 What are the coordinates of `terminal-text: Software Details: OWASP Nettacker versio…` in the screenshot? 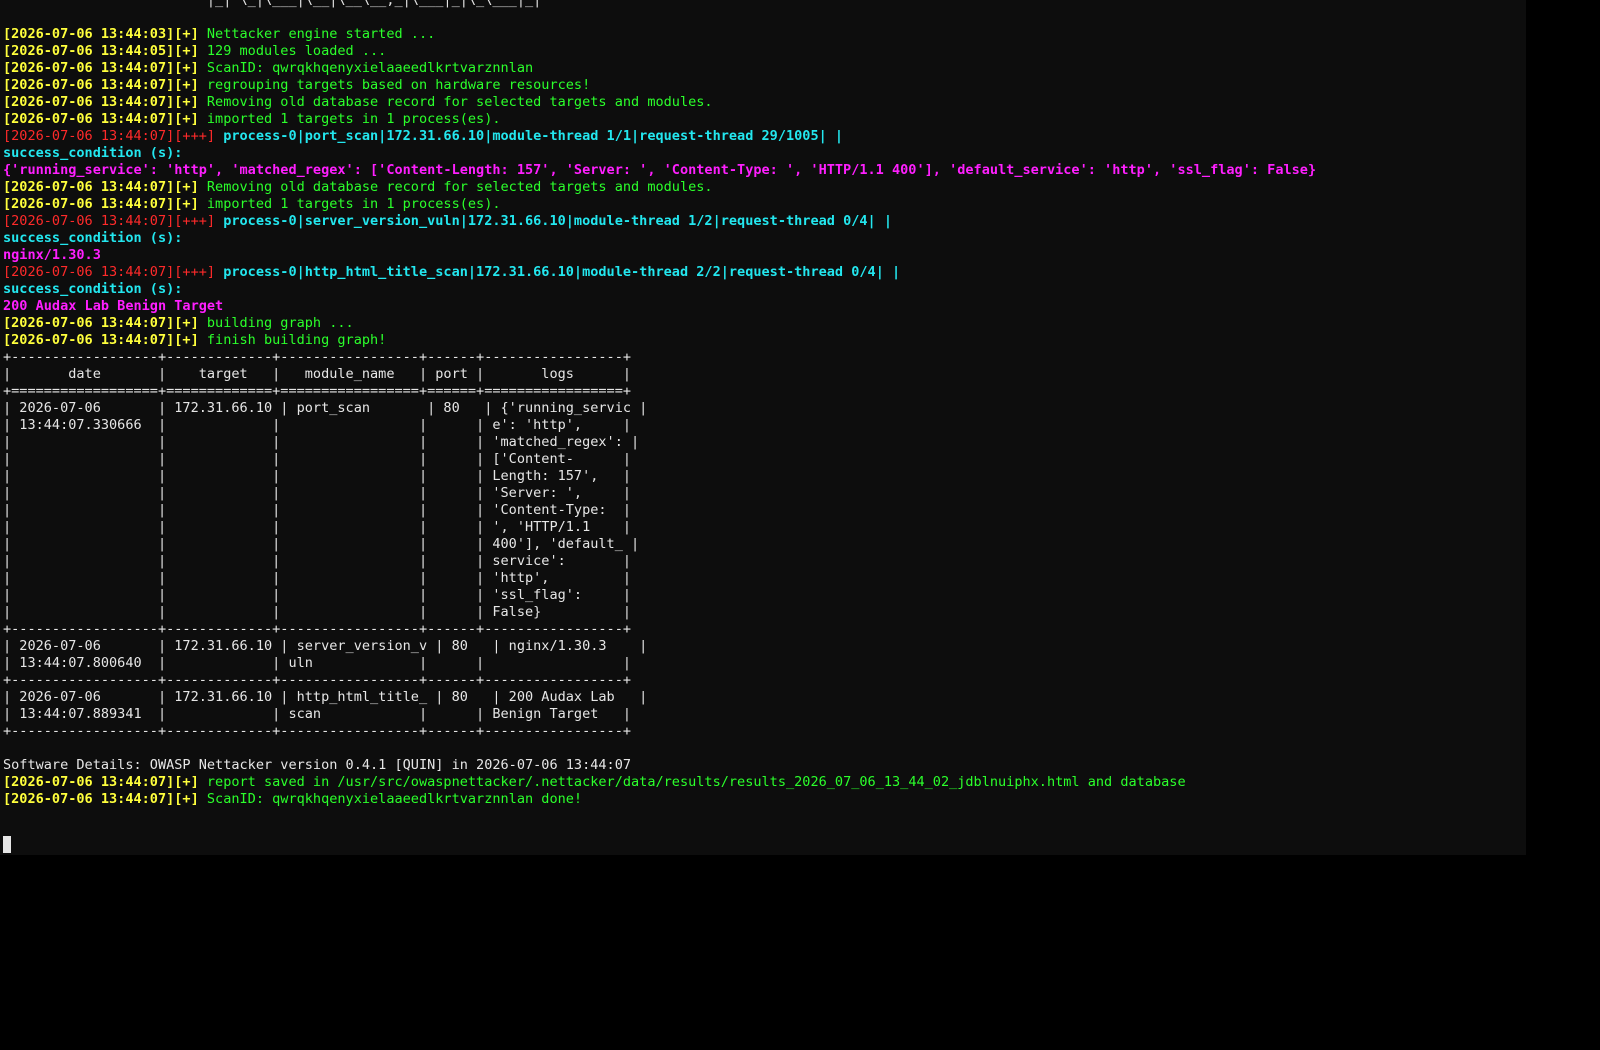 It's located at (317, 765).